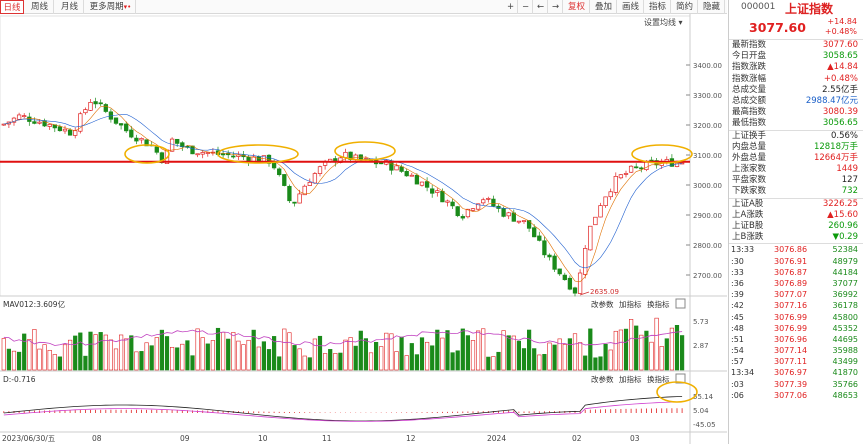 The image size is (863, 444). I want to click on stat-value: 2.55亿手, so click(840, 89).